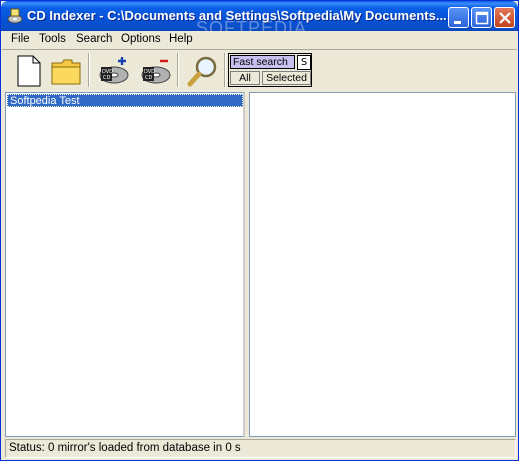  I want to click on minimize-icon, so click(457, 22).